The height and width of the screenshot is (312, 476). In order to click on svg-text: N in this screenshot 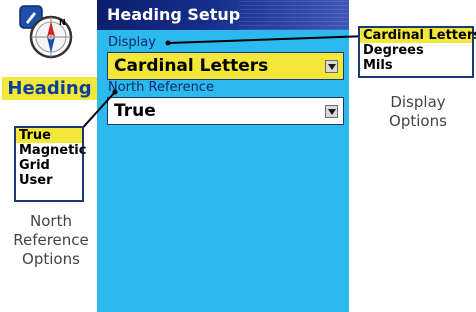, I will do `click(62, 22)`.